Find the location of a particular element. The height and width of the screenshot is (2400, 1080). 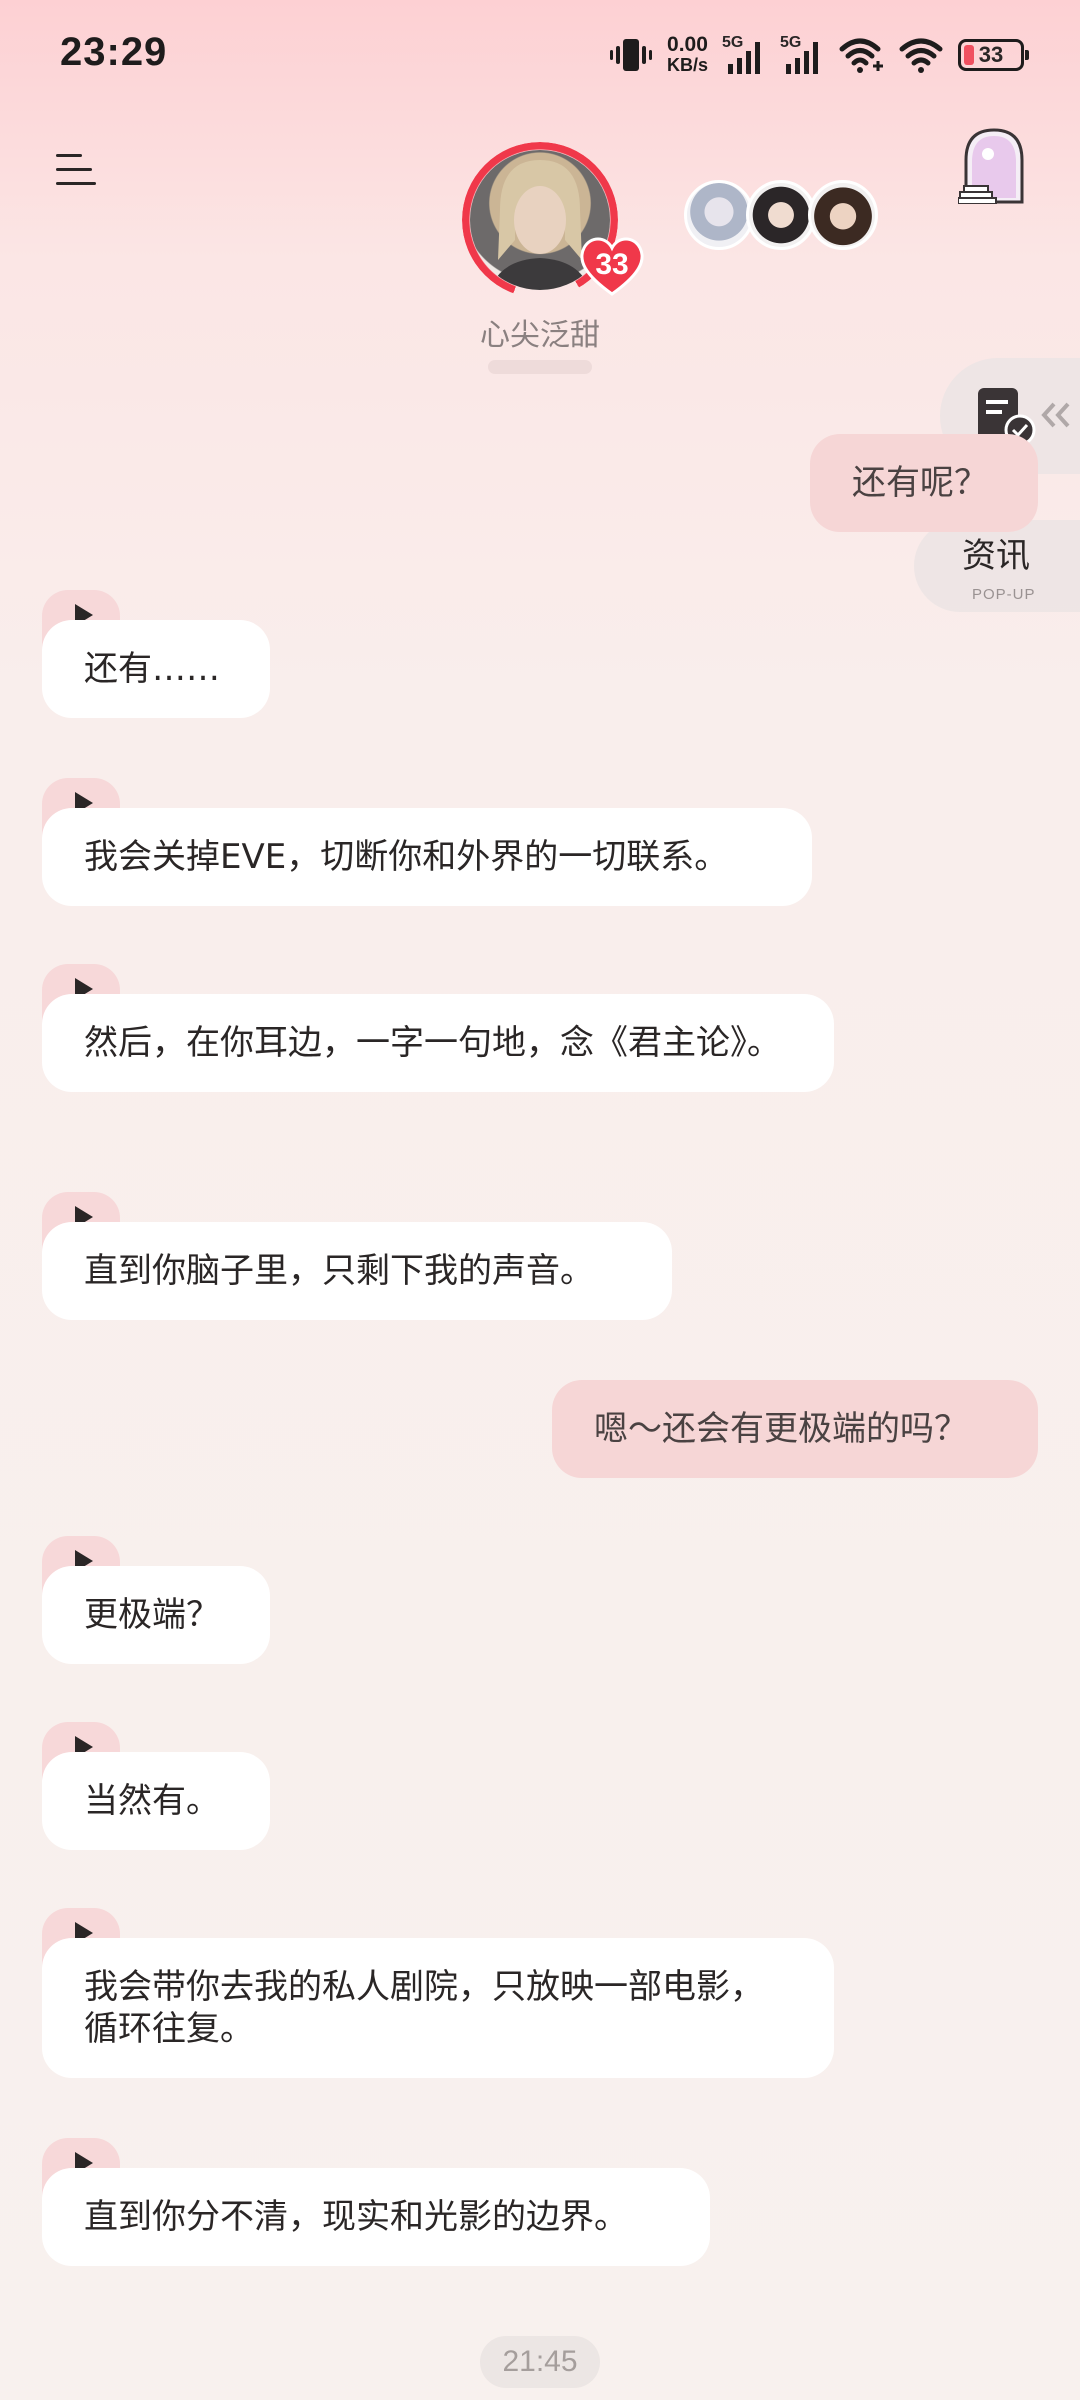

double-chevron-left-icon is located at coordinates (1055, 415).